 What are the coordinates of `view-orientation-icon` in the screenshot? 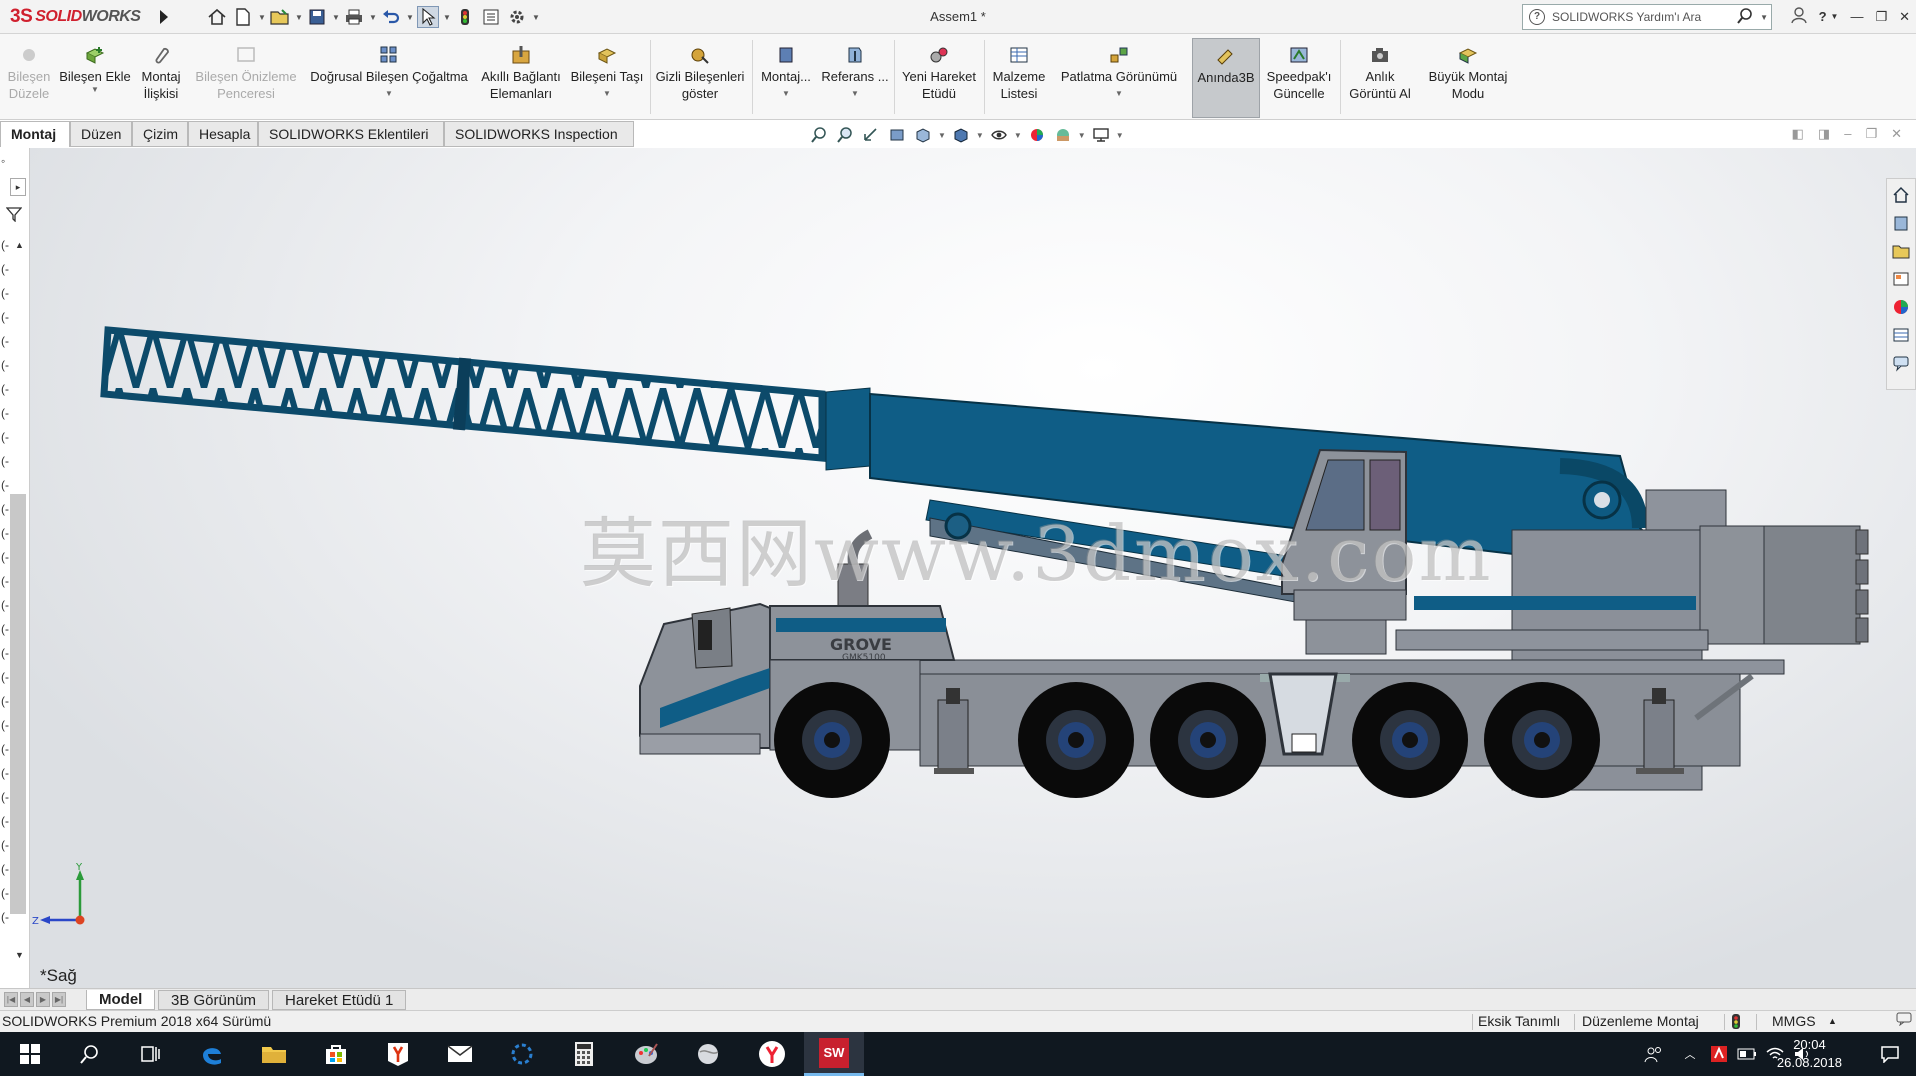 It's located at (923, 135).